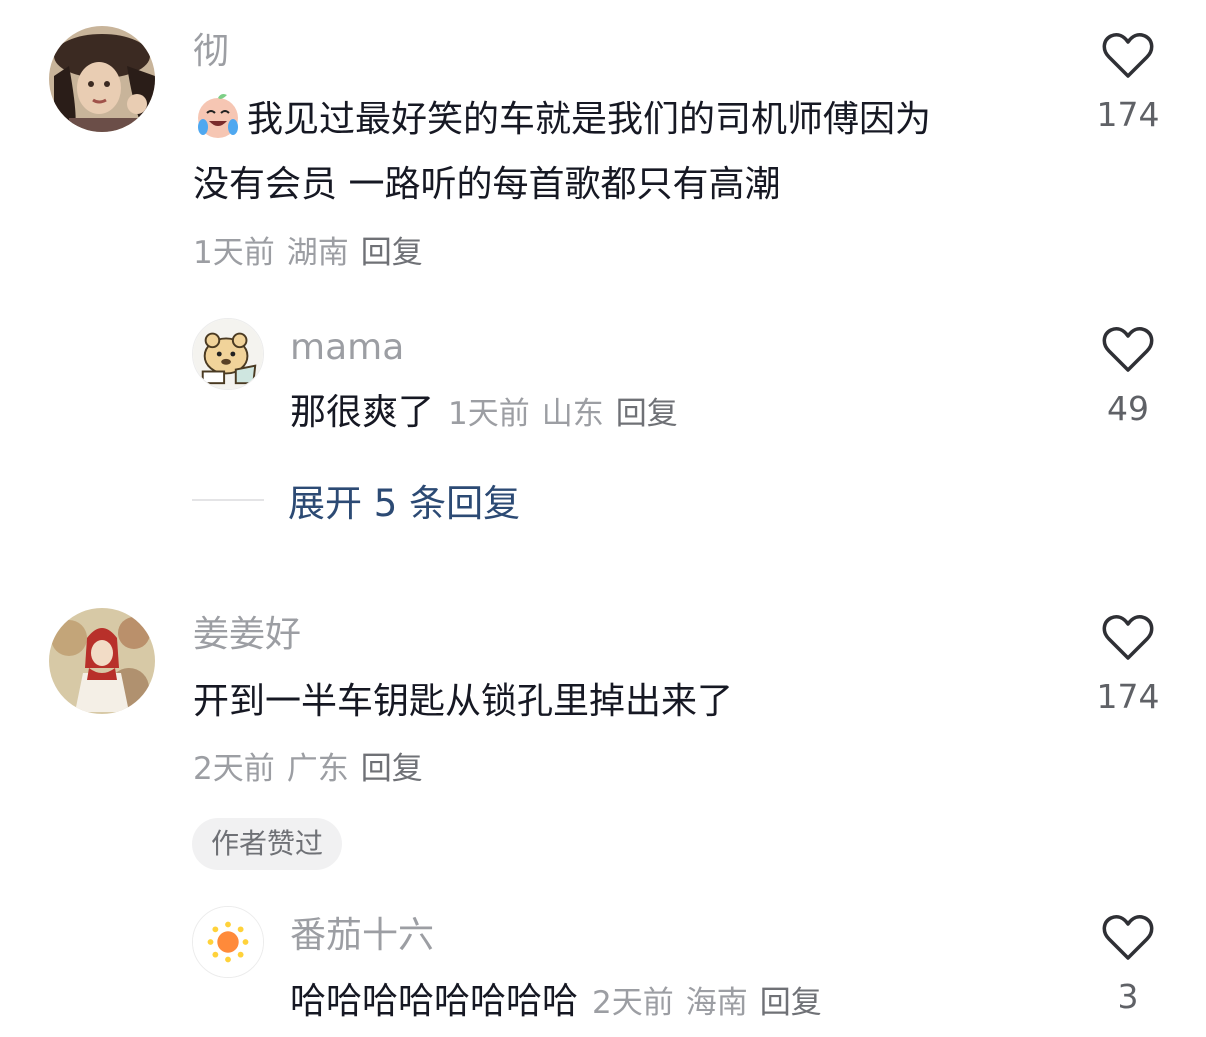 This screenshot has width=1206, height=1037. Describe the element at coordinates (1128, 375) in the screenshot. I see `like-button: 49` at that location.